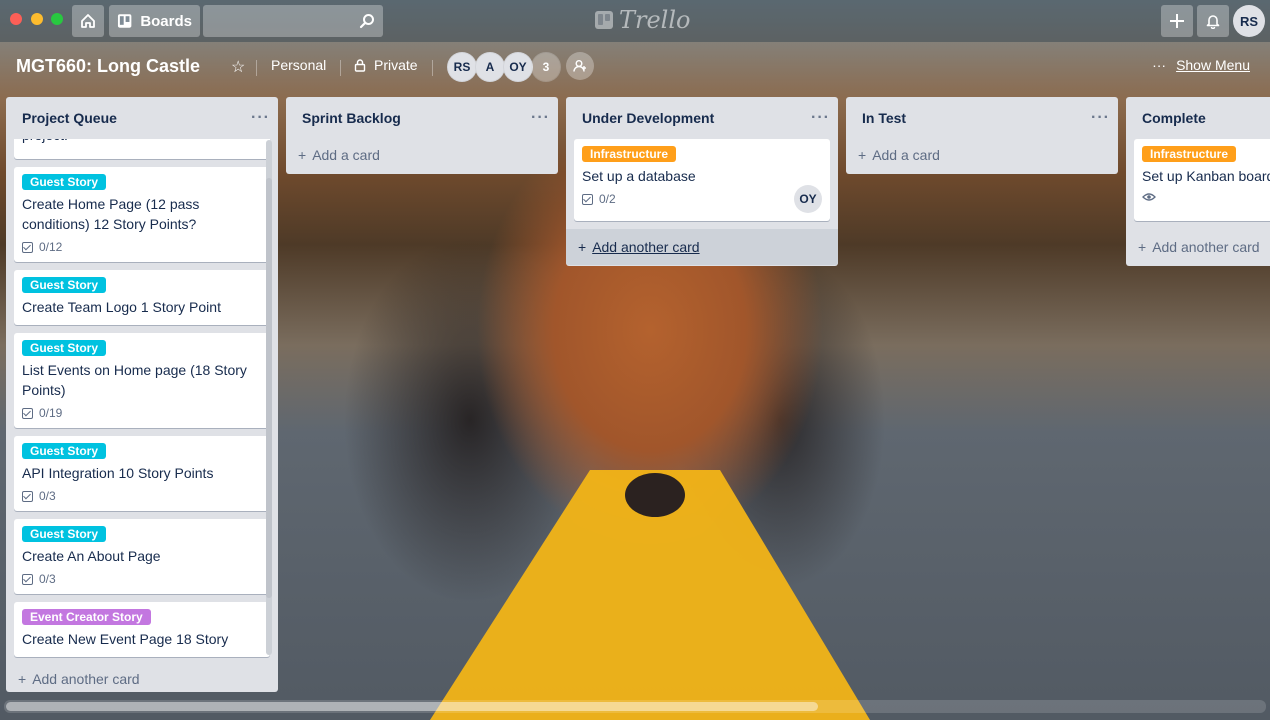 Image resolution: width=1270 pixels, height=720 pixels. Describe the element at coordinates (639, 176) in the screenshot. I see `card-title: Set up a database` at that location.